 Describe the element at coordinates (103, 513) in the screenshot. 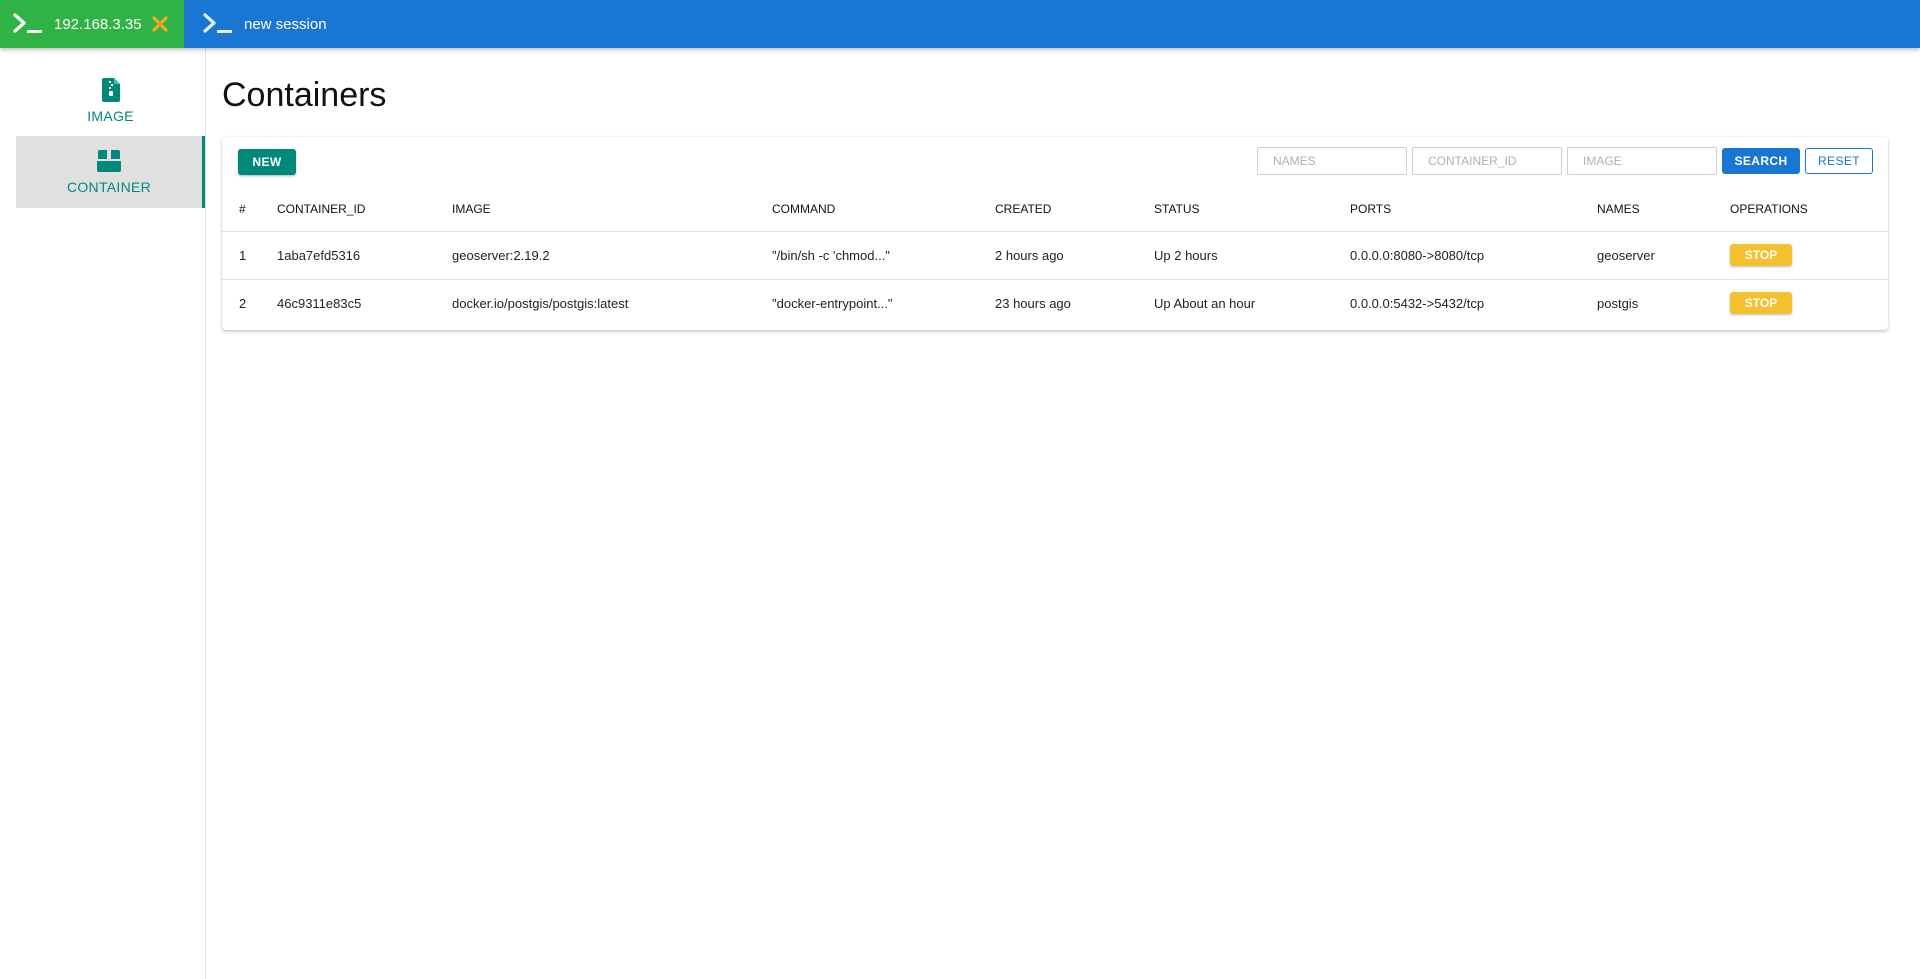

I see `sidebar: IMAGE CONTAINER` at that location.